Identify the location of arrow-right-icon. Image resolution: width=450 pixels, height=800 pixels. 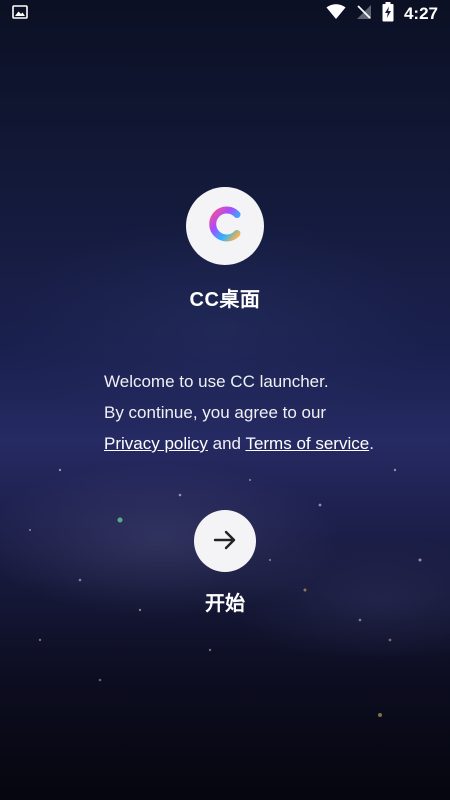
(225, 541).